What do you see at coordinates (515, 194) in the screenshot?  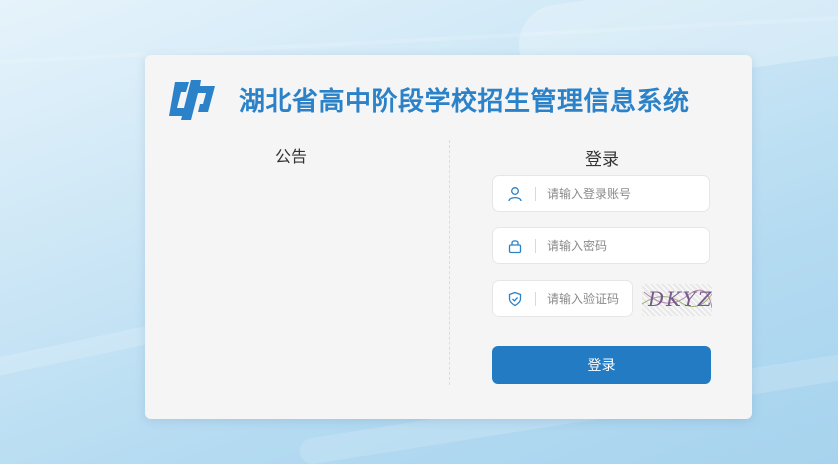 I see `user-icon` at bounding box center [515, 194].